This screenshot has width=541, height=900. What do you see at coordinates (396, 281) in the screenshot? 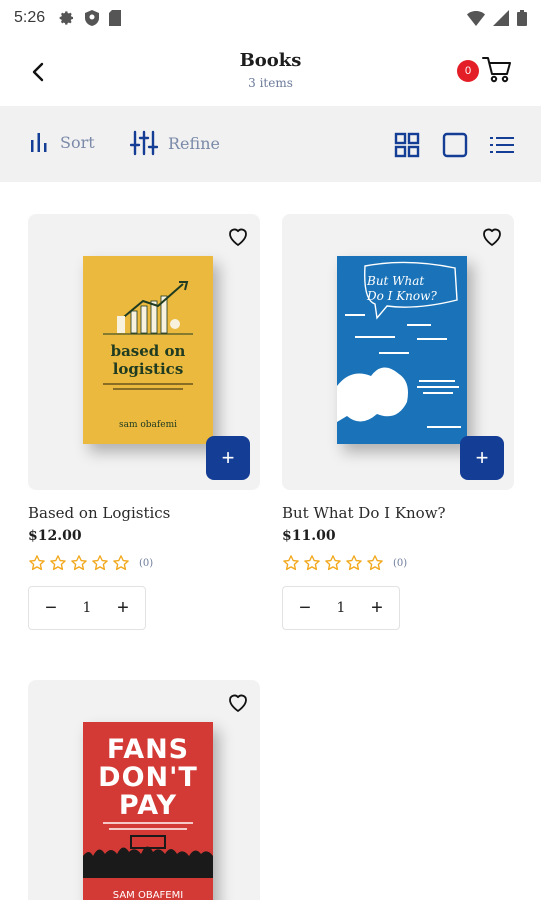
I see `cover-title-line1: But What` at bounding box center [396, 281].